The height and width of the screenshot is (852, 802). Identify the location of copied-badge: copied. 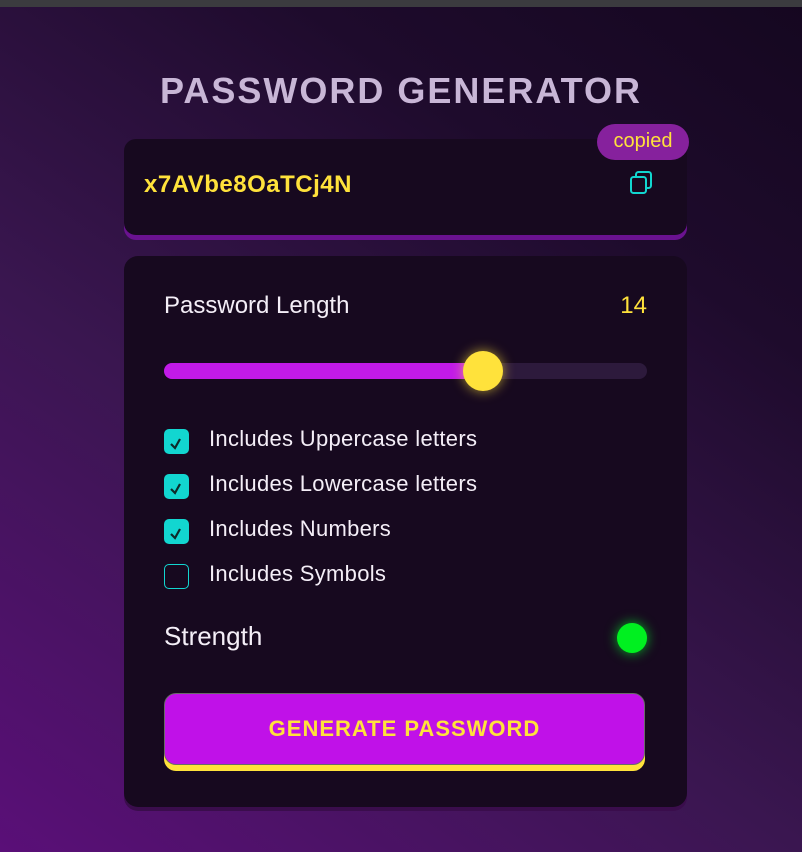
(643, 142).